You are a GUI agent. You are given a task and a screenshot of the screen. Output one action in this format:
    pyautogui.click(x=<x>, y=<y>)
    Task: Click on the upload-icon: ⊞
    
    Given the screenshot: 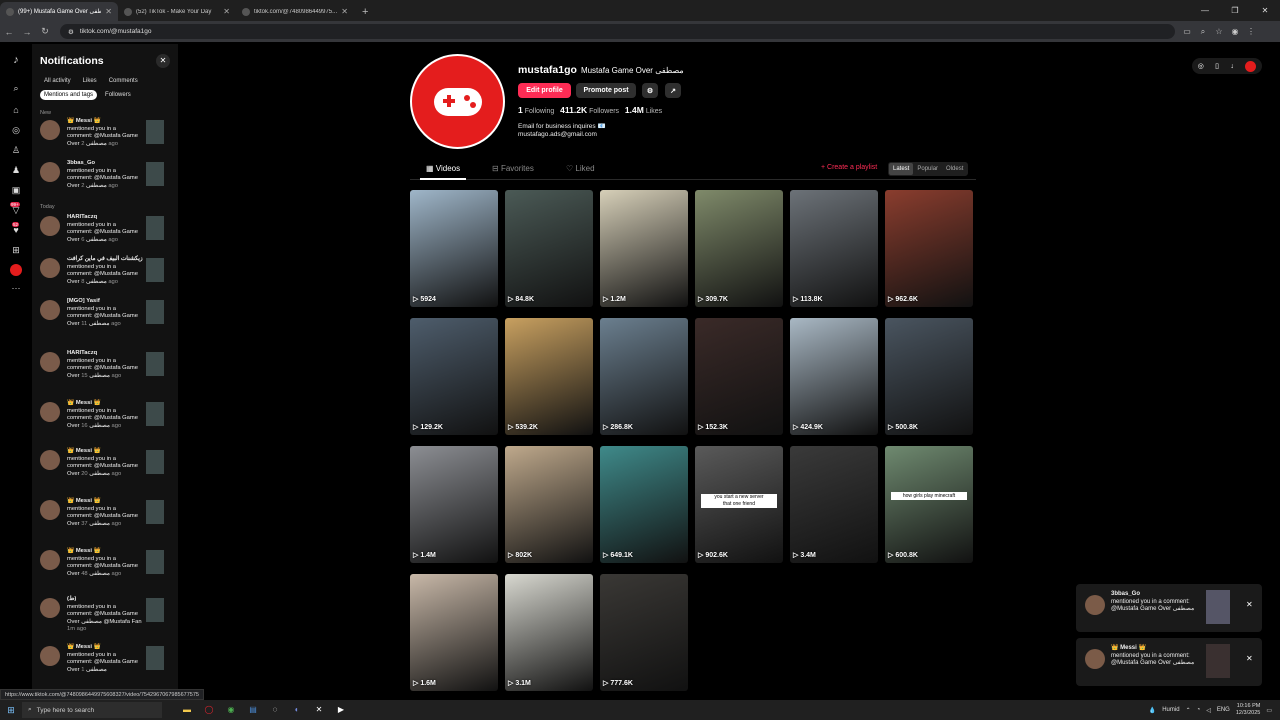 What is the action you would take?
    pyautogui.click(x=16, y=250)
    